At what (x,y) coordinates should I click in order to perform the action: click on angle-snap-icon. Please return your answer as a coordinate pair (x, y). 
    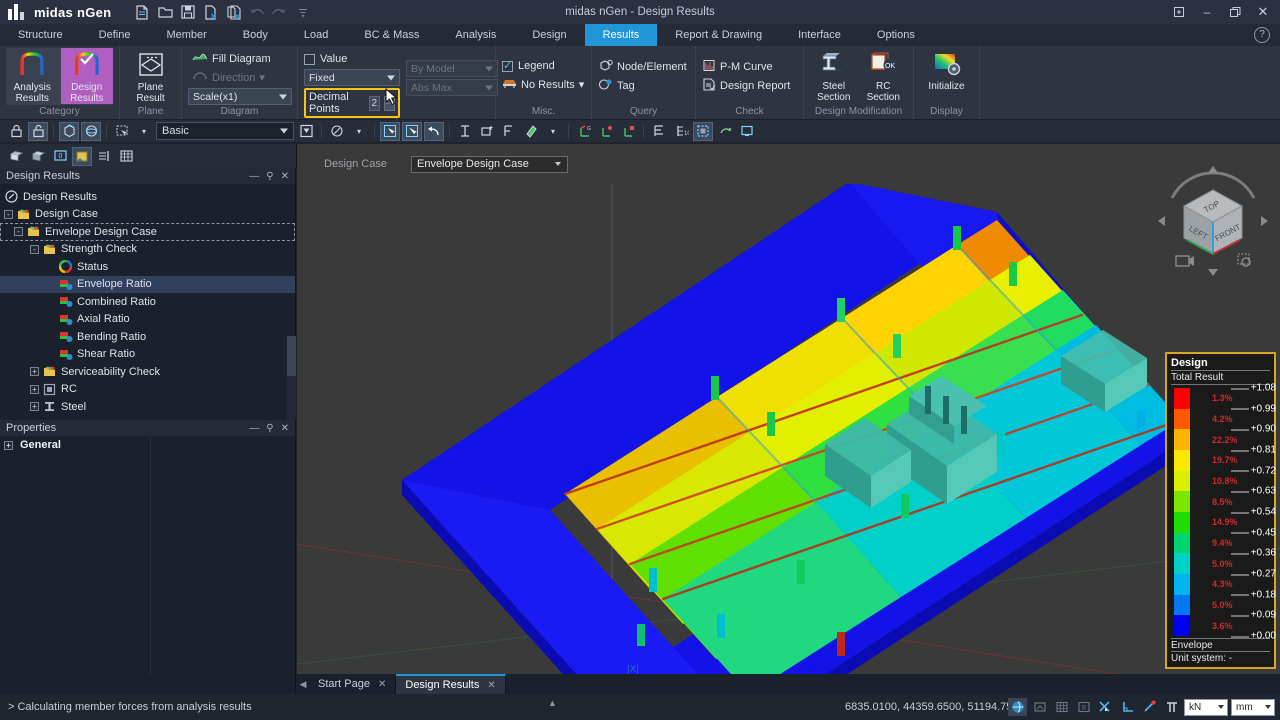
    Looking at the image, I should click on (1171, 707).